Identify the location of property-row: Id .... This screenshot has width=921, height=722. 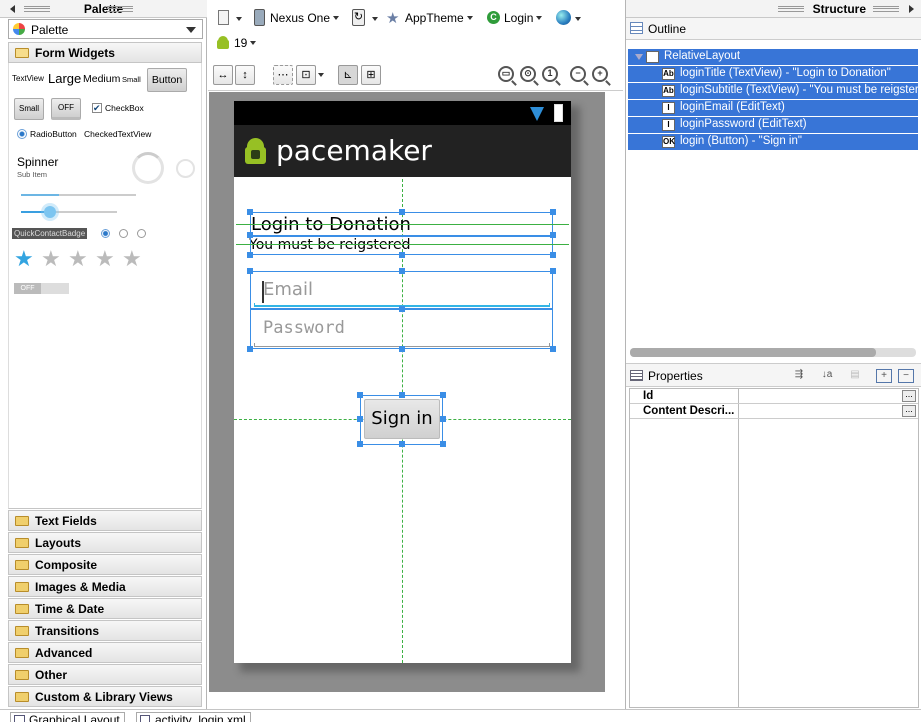
(774, 396).